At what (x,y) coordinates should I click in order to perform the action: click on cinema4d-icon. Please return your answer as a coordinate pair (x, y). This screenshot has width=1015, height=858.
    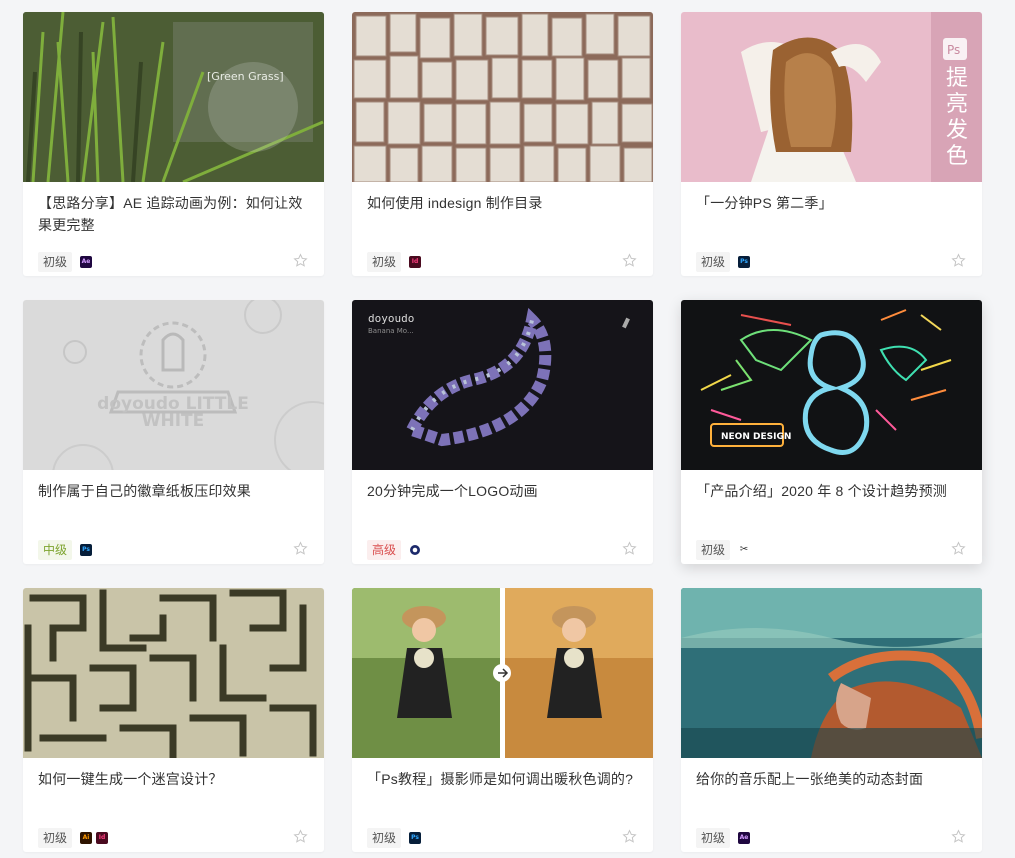
    Looking at the image, I should click on (415, 550).